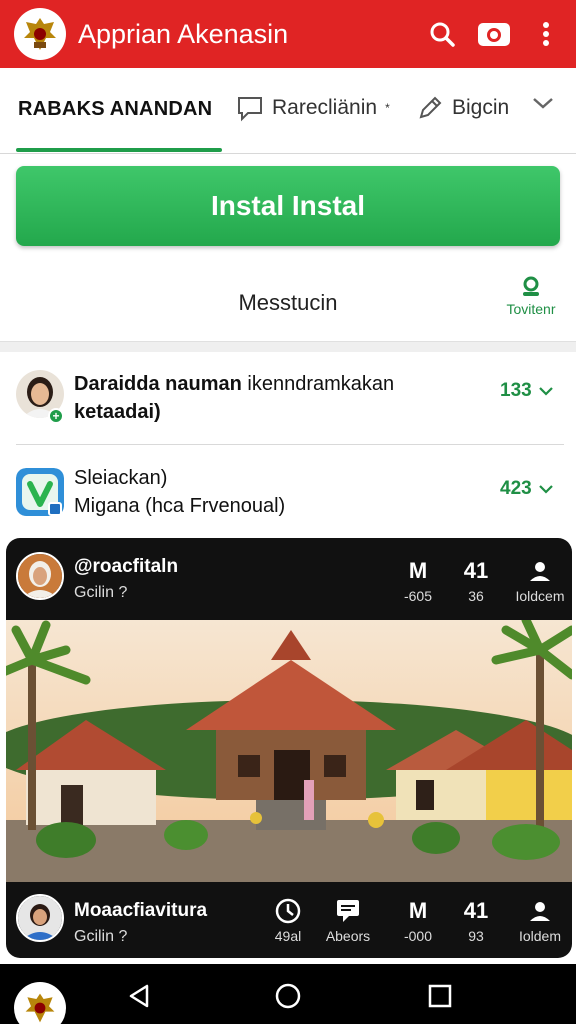 Image resolution: width=576 pixels, height=1024 pixels. What do you see at coordinates (321, 384) in the screenshot?
I see `list-item-title-rest: ikenndramkakan` at bounding box center [321, 384].